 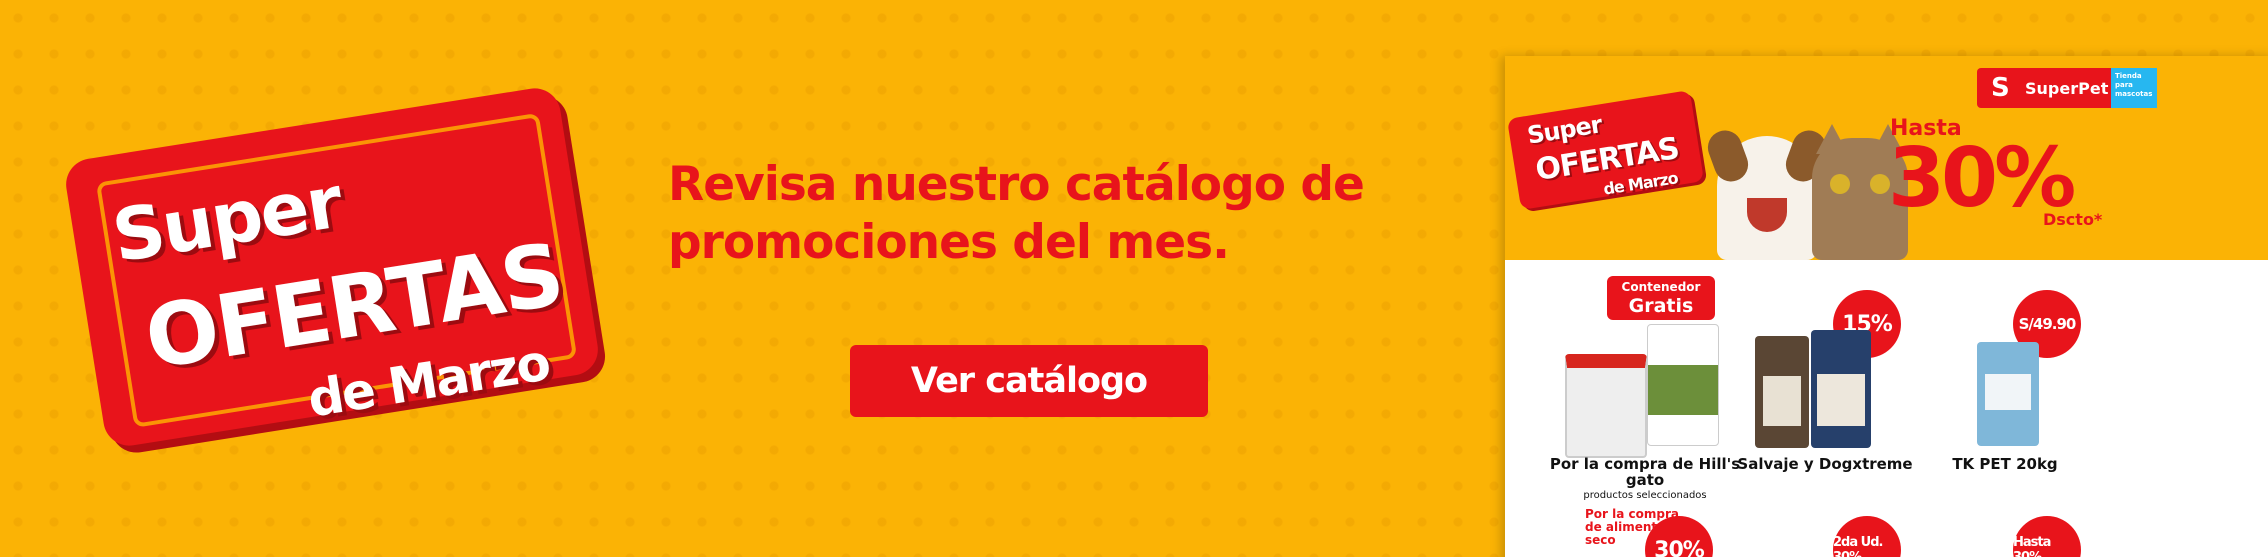 I want to click on superpet-logo-icon: S, so click(x=2000, y=88).